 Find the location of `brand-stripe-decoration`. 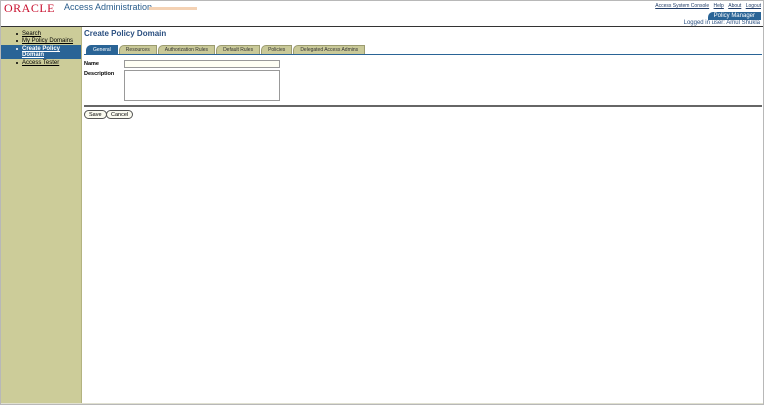

brand-stripe-decoration is located at coordinates (173, 8).